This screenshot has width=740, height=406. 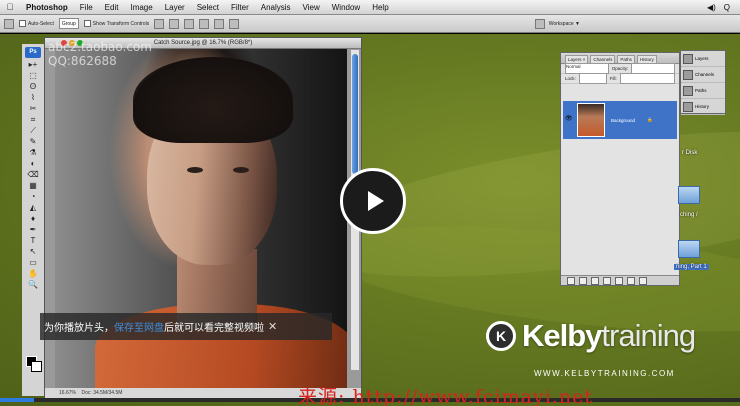 What do you see at coordinates (36, 366) in the screenshot?
I see `background-color-swatch` at bounding box center [36, 366].